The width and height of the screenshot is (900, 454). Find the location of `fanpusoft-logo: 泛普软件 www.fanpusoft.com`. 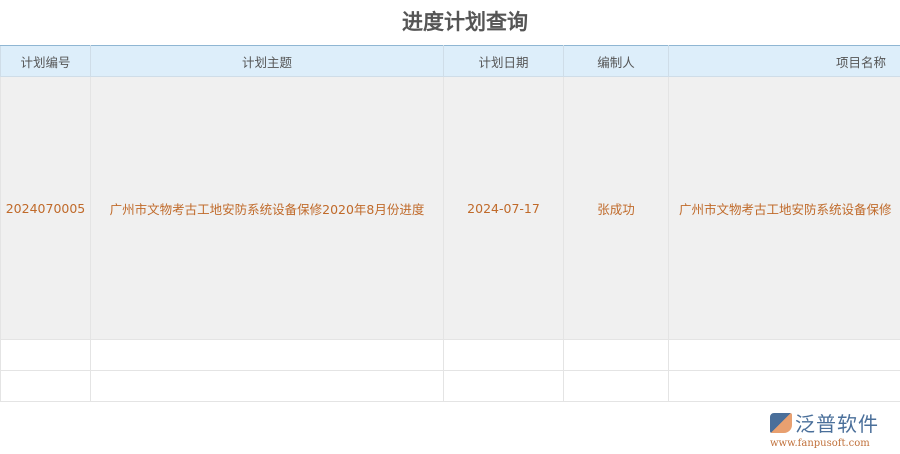

fanpusoft-logo: 泛普软件 www.fanpusoft.com is located at coordinates (832, 428).